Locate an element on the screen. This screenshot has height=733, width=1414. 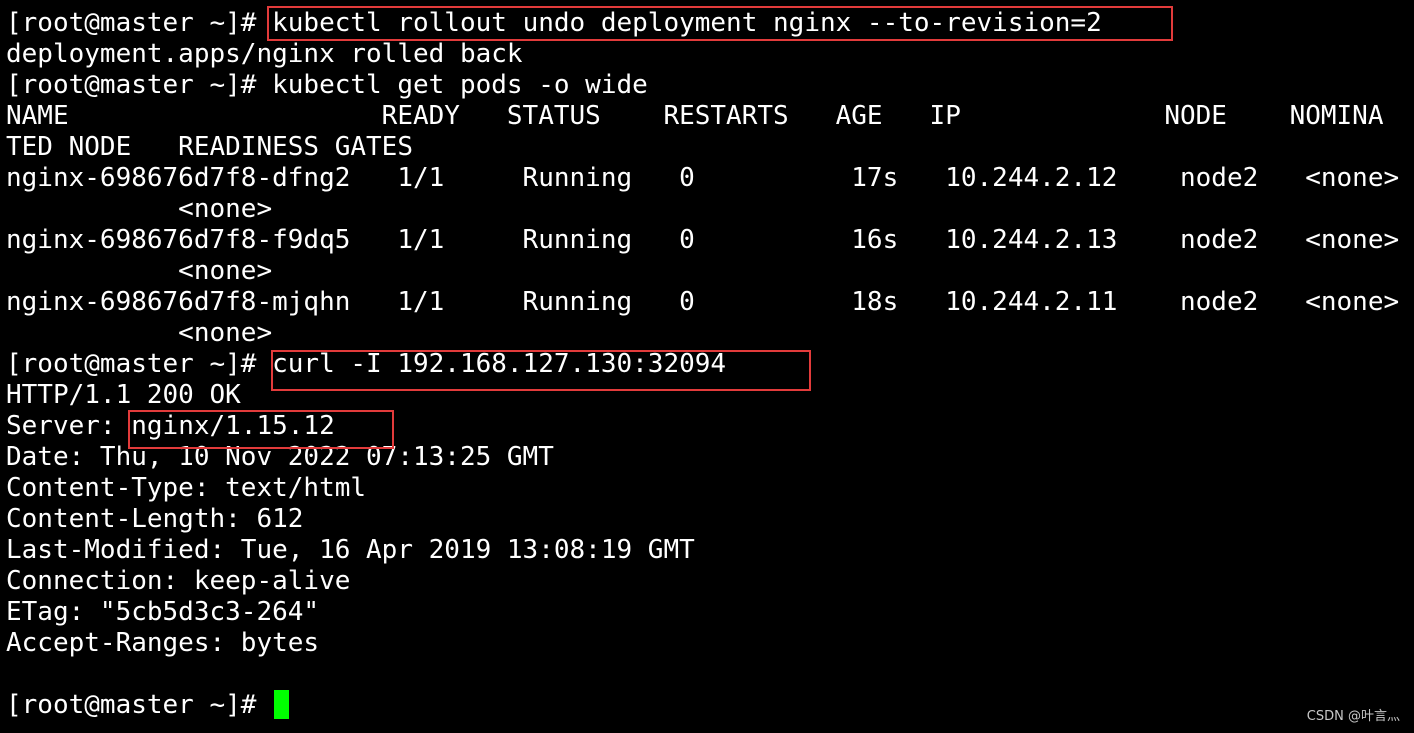
http-header-line: Content-Length: 612 is located at coordinates (154, 519).